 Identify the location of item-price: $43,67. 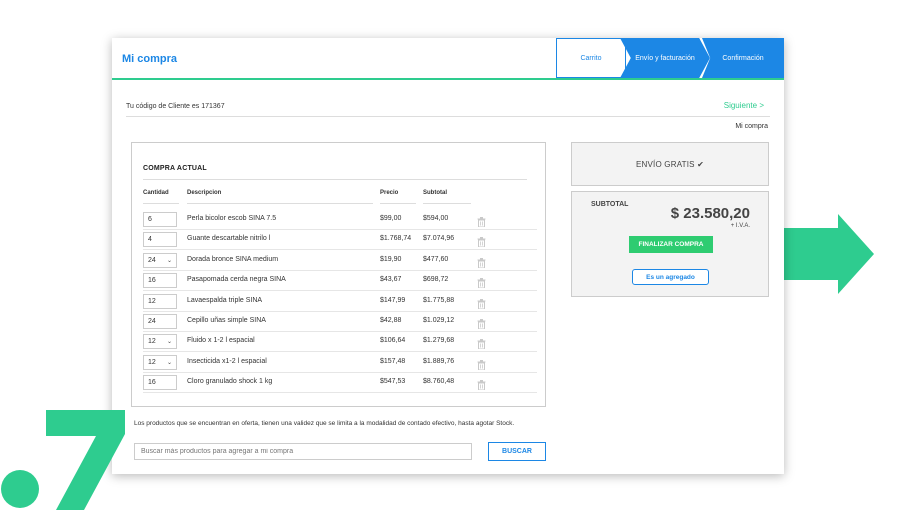
(391, 280).